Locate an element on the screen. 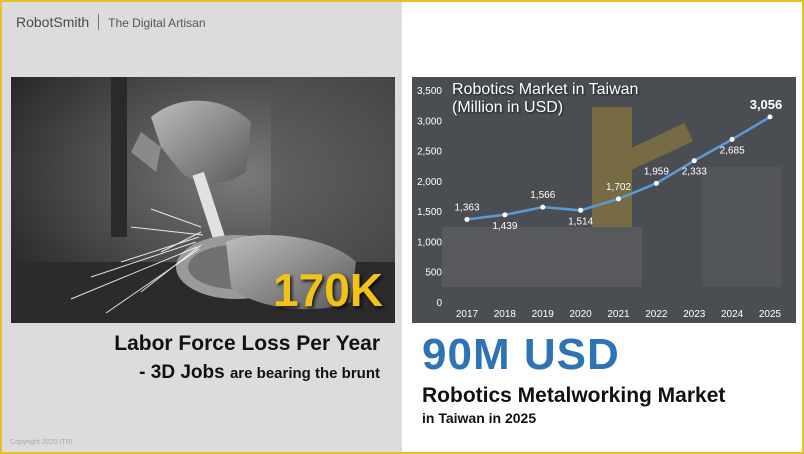 The image size is (804, 454). x-tick-label: 2017 is located at coordinates (467, 314).